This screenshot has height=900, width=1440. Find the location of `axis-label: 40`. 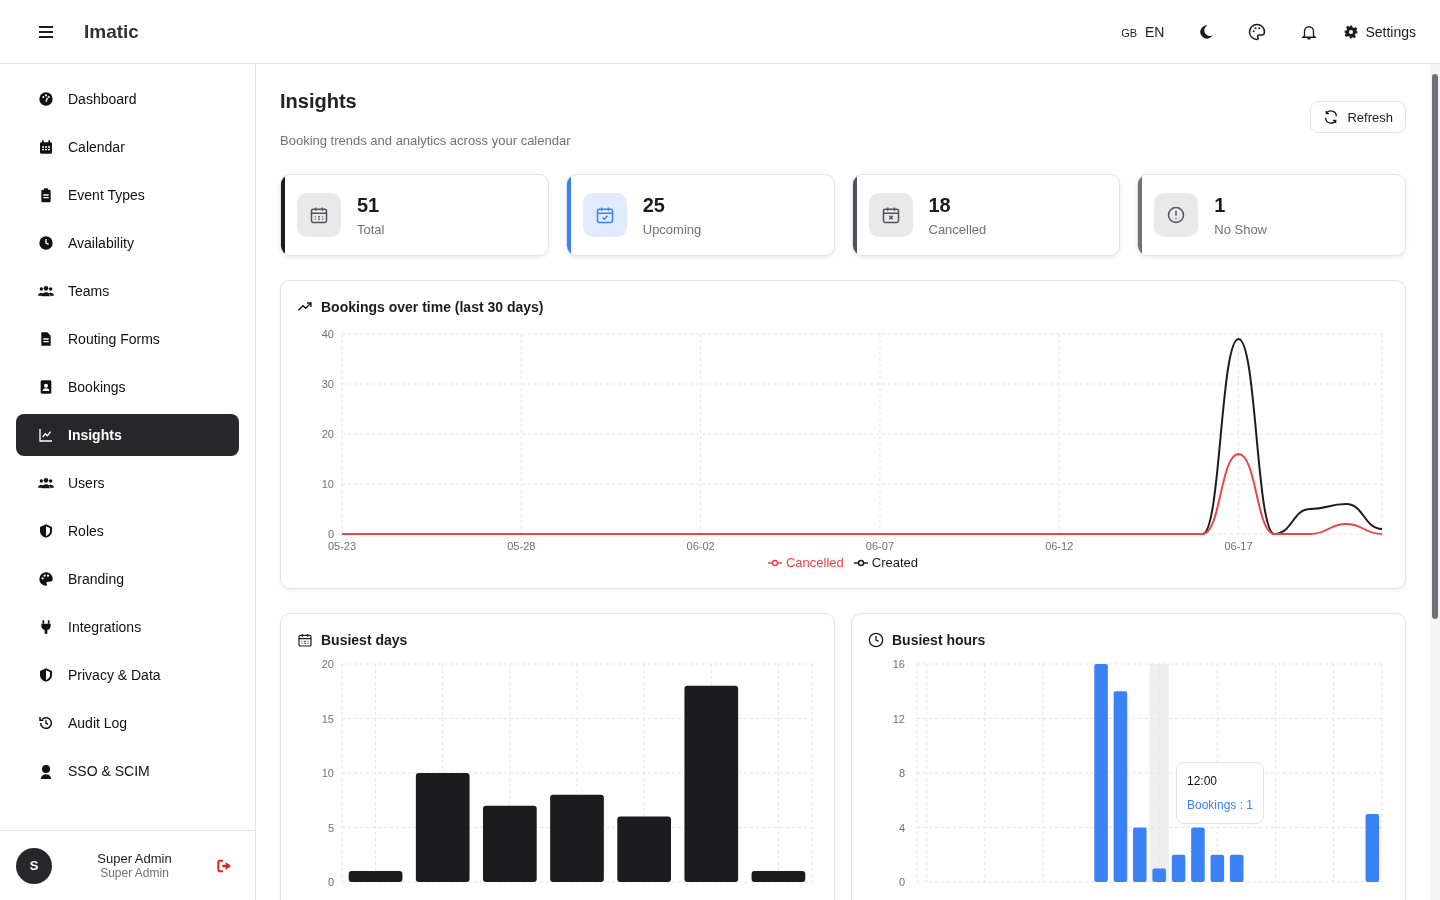

axis-label: 40 is located at coordinates (327, 334).